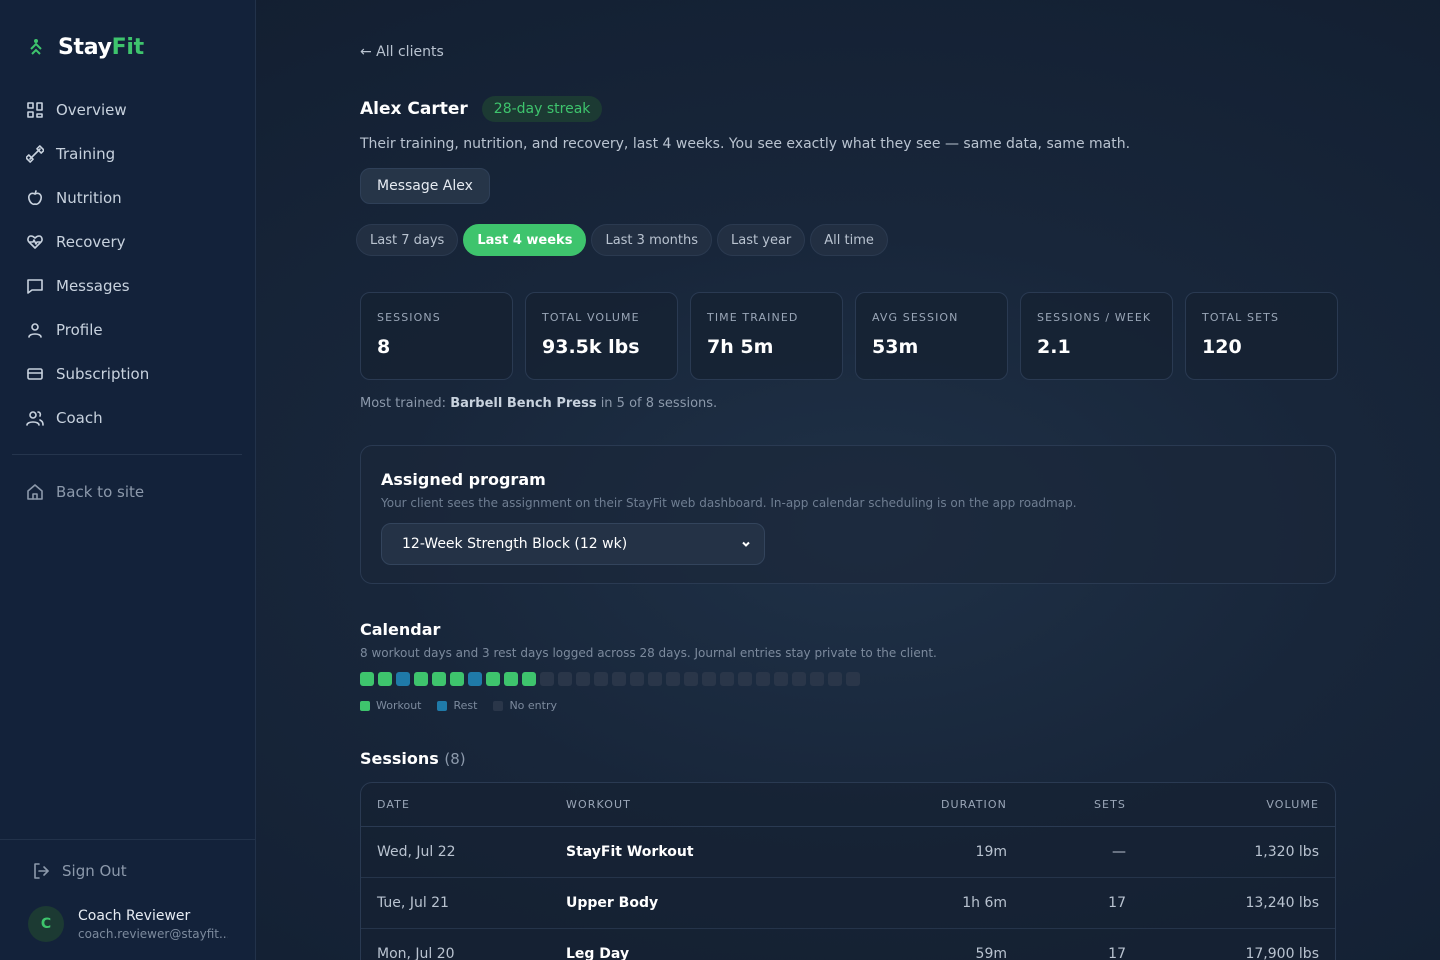 The height and width of the screenshot is (960, 1440). Describe the element at coordinates (442, 705) in the screenshot. I see `legend-swatch-rest` at that location.